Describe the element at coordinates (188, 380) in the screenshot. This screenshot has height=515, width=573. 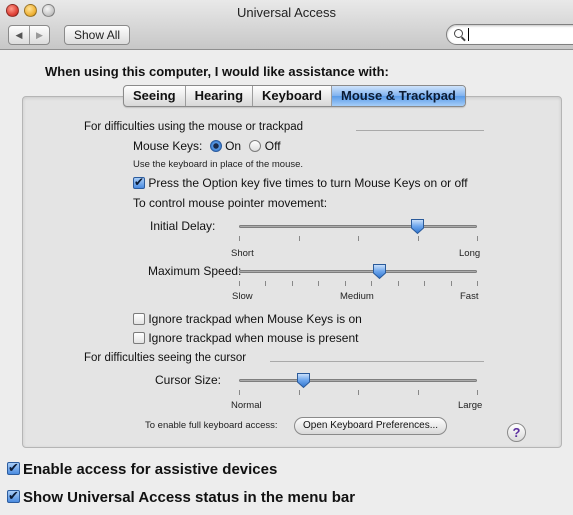
I see `cursor-size-label: Cursor Size:` at that location.